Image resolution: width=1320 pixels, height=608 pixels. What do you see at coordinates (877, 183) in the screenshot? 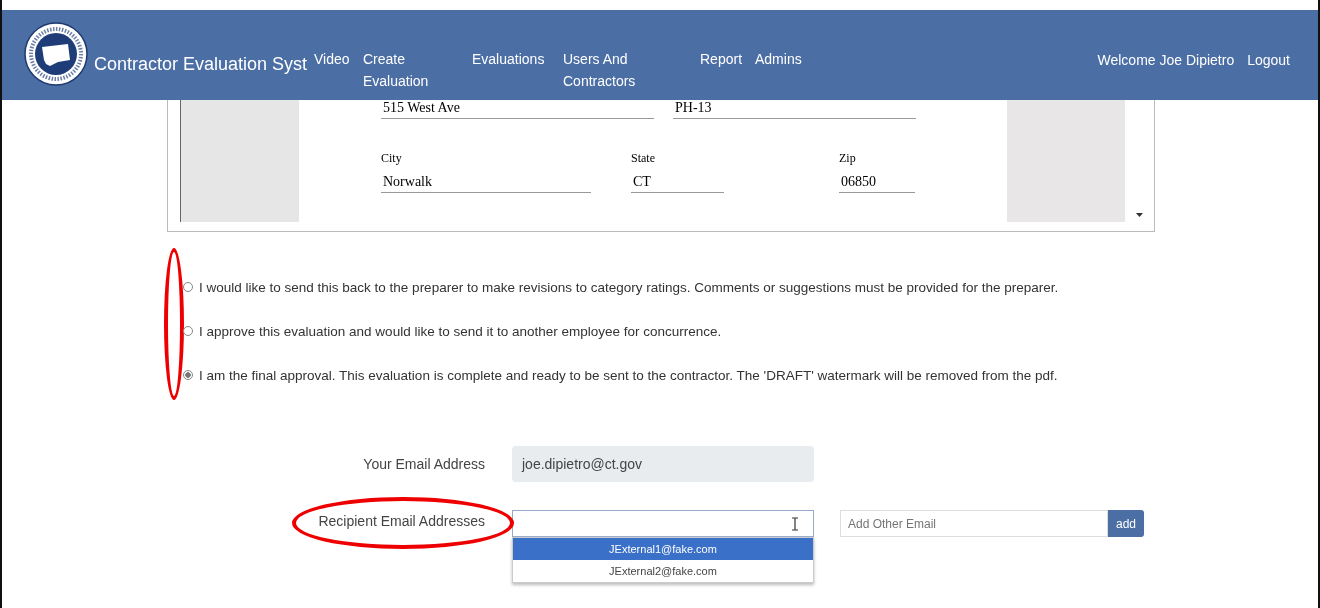
I see `document-field: 06850` at bounding box center [877, 183].